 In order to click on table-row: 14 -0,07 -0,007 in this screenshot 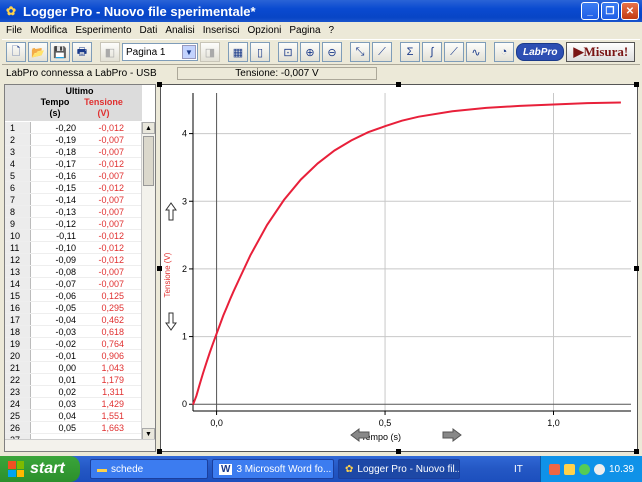, I will do `click(73, 284)`.